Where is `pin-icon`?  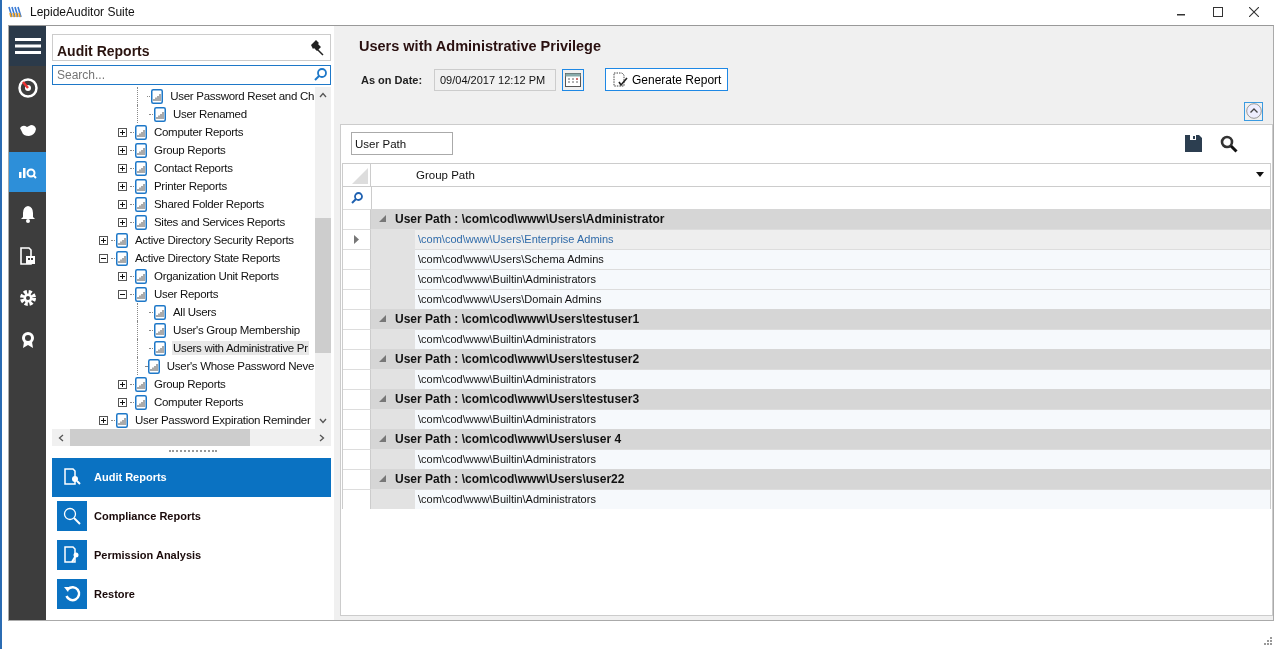 pin-icon is located at coordinates (316, 47).